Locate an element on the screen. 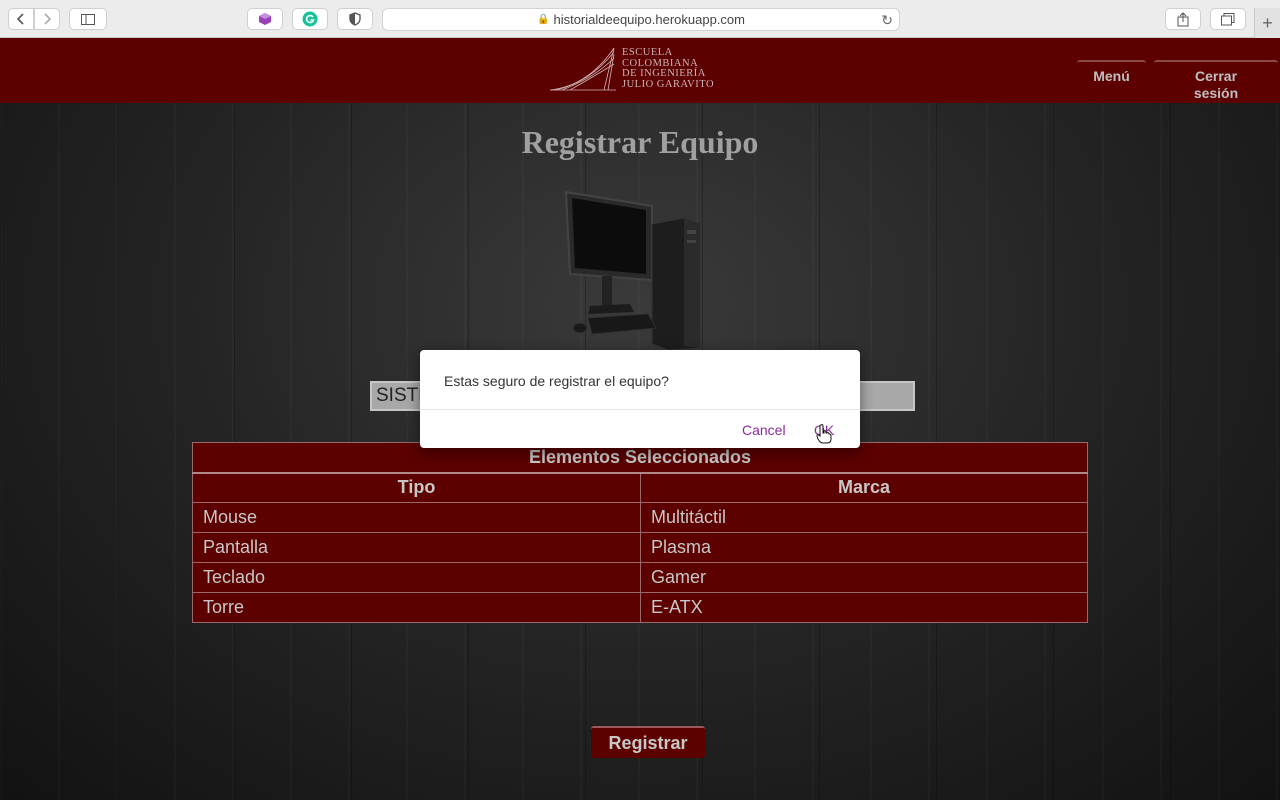 This screenshot has height=800, width=1280. table-header-row: Tipo Marca is located at coordinates (640, 487).